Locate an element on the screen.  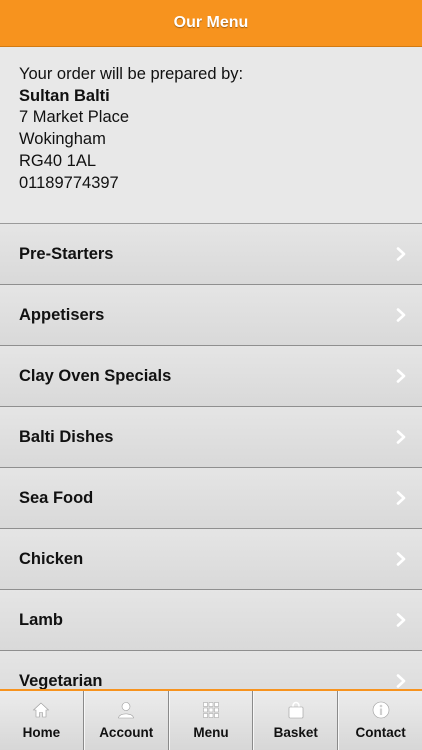
prepared-by-text: Your order will be prepared by: is located at coordinates (131, 74).